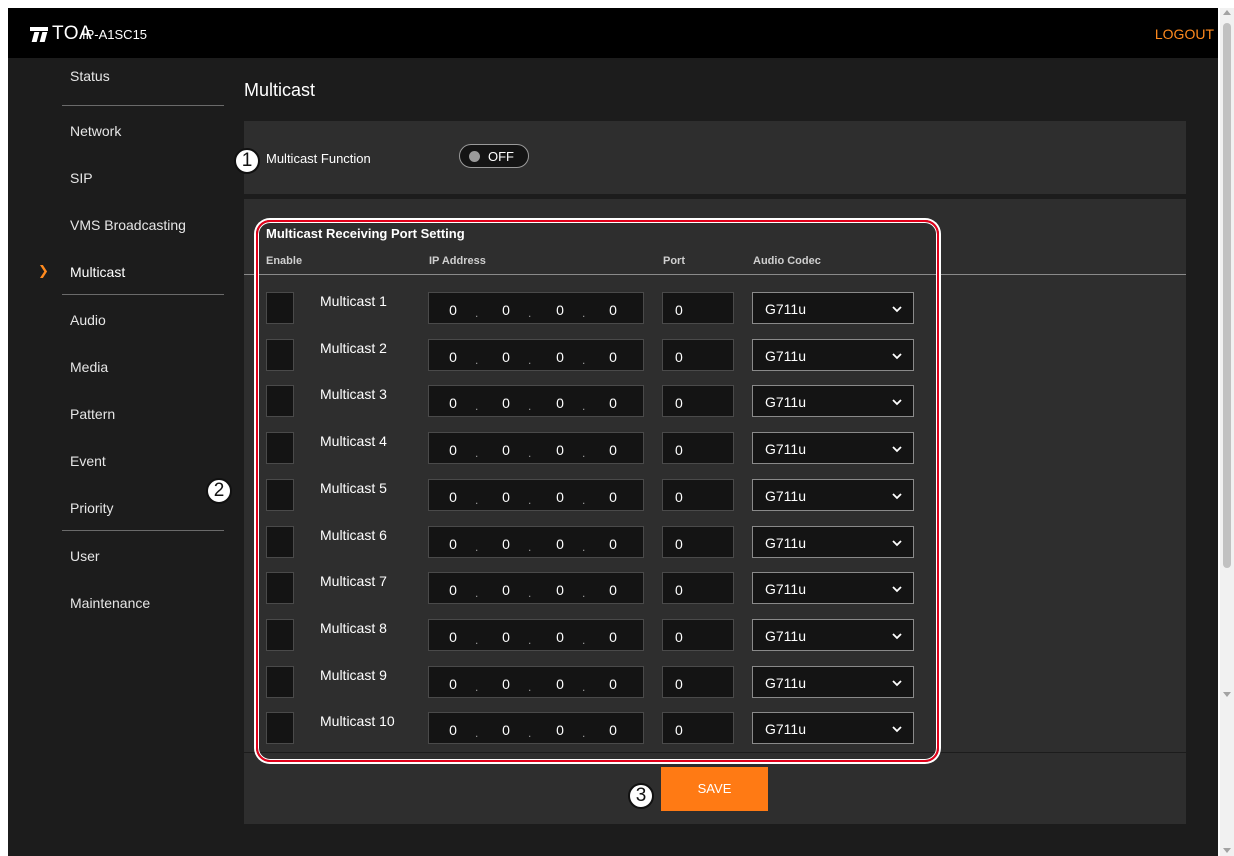 Image resolution: width=1234 pixels, height=856 pixels. I want to click on sidebar-item-label: SIP, so click(81, 178).